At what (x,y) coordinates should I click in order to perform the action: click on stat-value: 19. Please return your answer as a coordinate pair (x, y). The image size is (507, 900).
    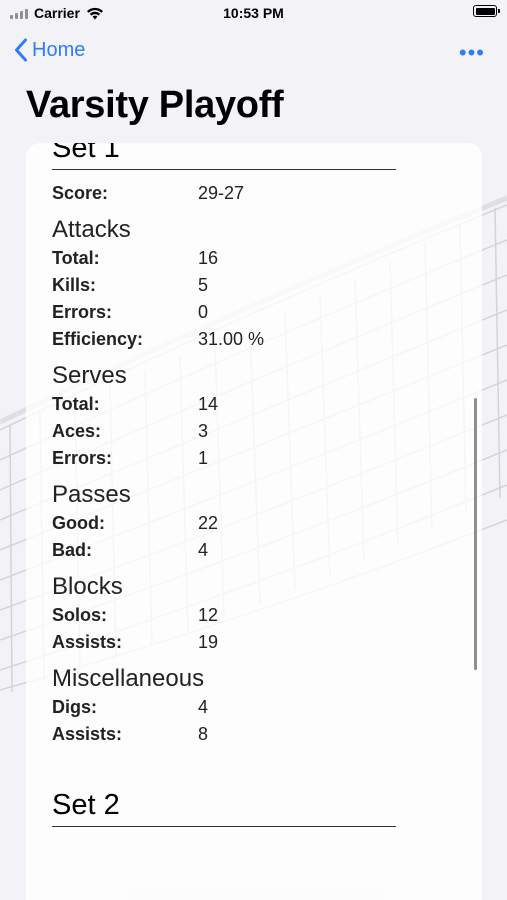
    Looking at the image, I should click on (208, 642).